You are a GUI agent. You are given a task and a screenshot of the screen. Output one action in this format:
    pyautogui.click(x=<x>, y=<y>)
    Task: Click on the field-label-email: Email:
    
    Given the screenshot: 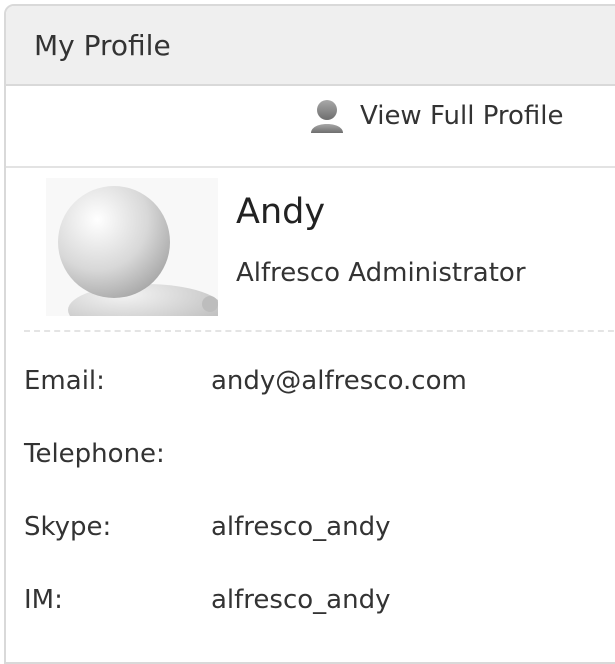 What is the action you would take?
    pyautogui.click(x=64, y=381)
    